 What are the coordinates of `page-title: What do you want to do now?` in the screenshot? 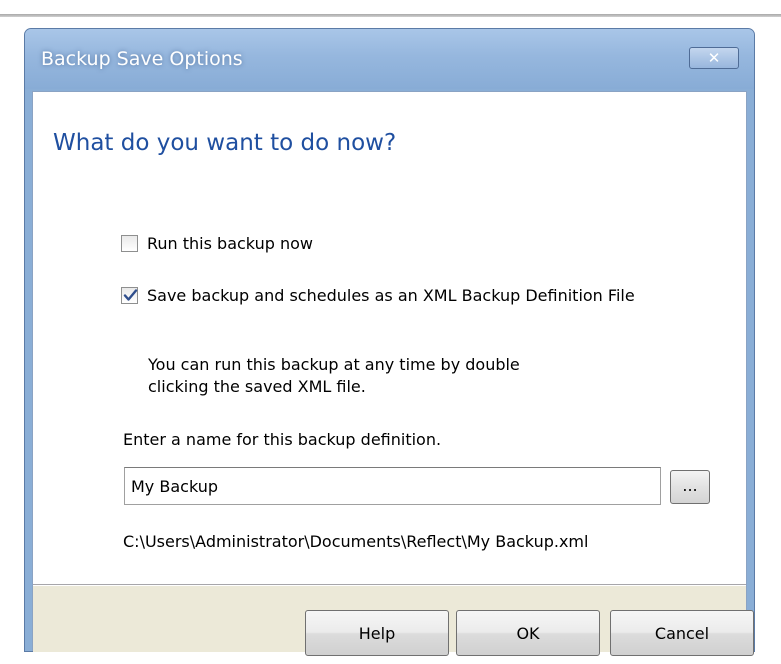 It's located at (225, 143).